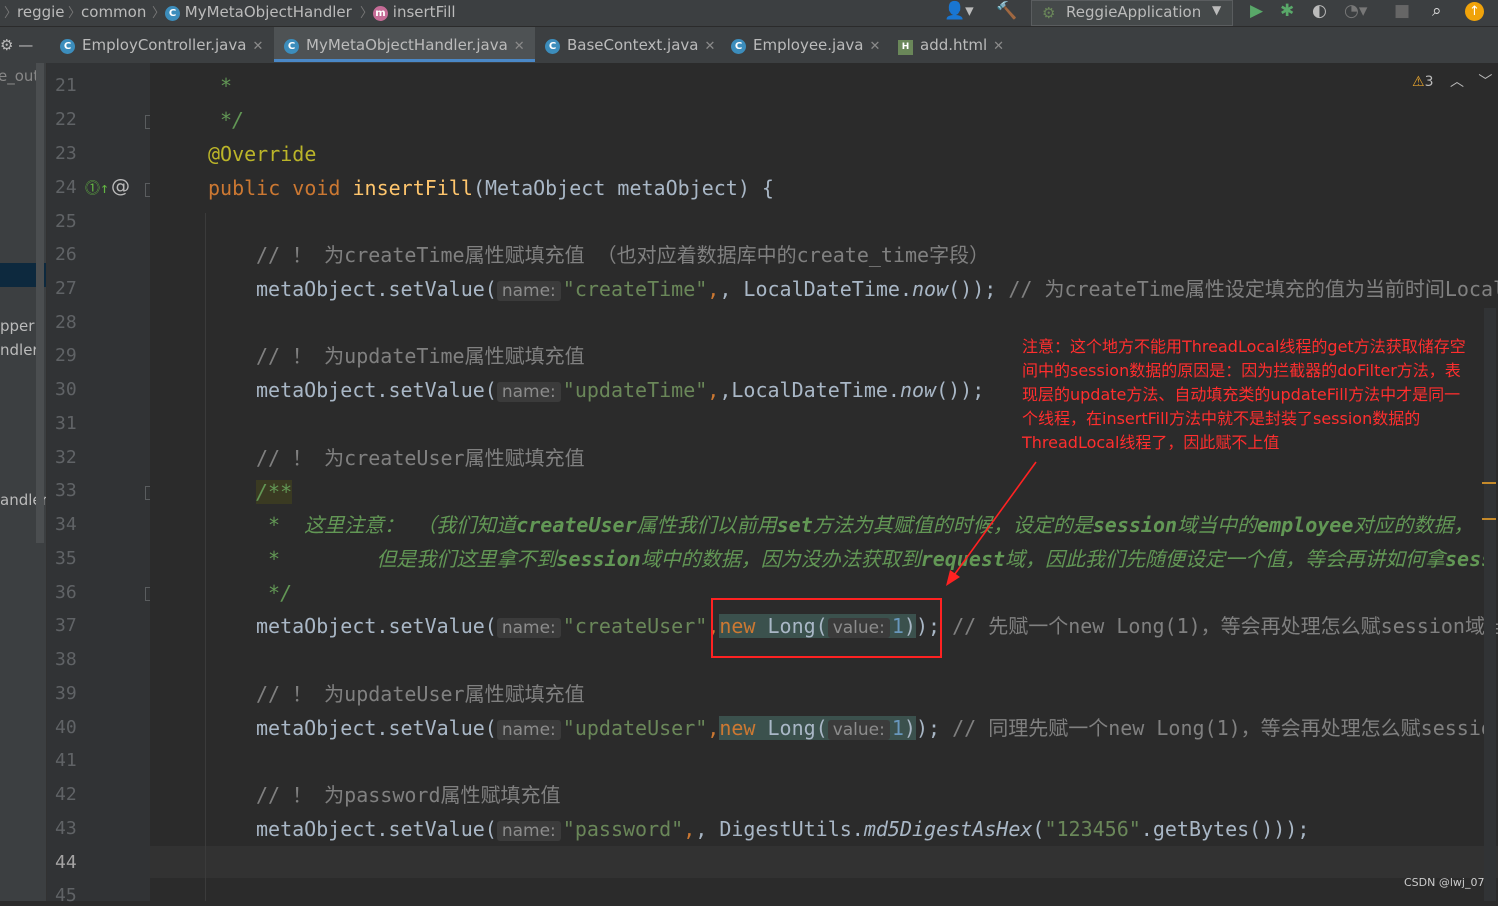 The height and width of the screenshot is (906, 1498). I want to click on tab-my-meta-object-handler: C MyMetaObjectHandler.java ✕, so click(404, 44).